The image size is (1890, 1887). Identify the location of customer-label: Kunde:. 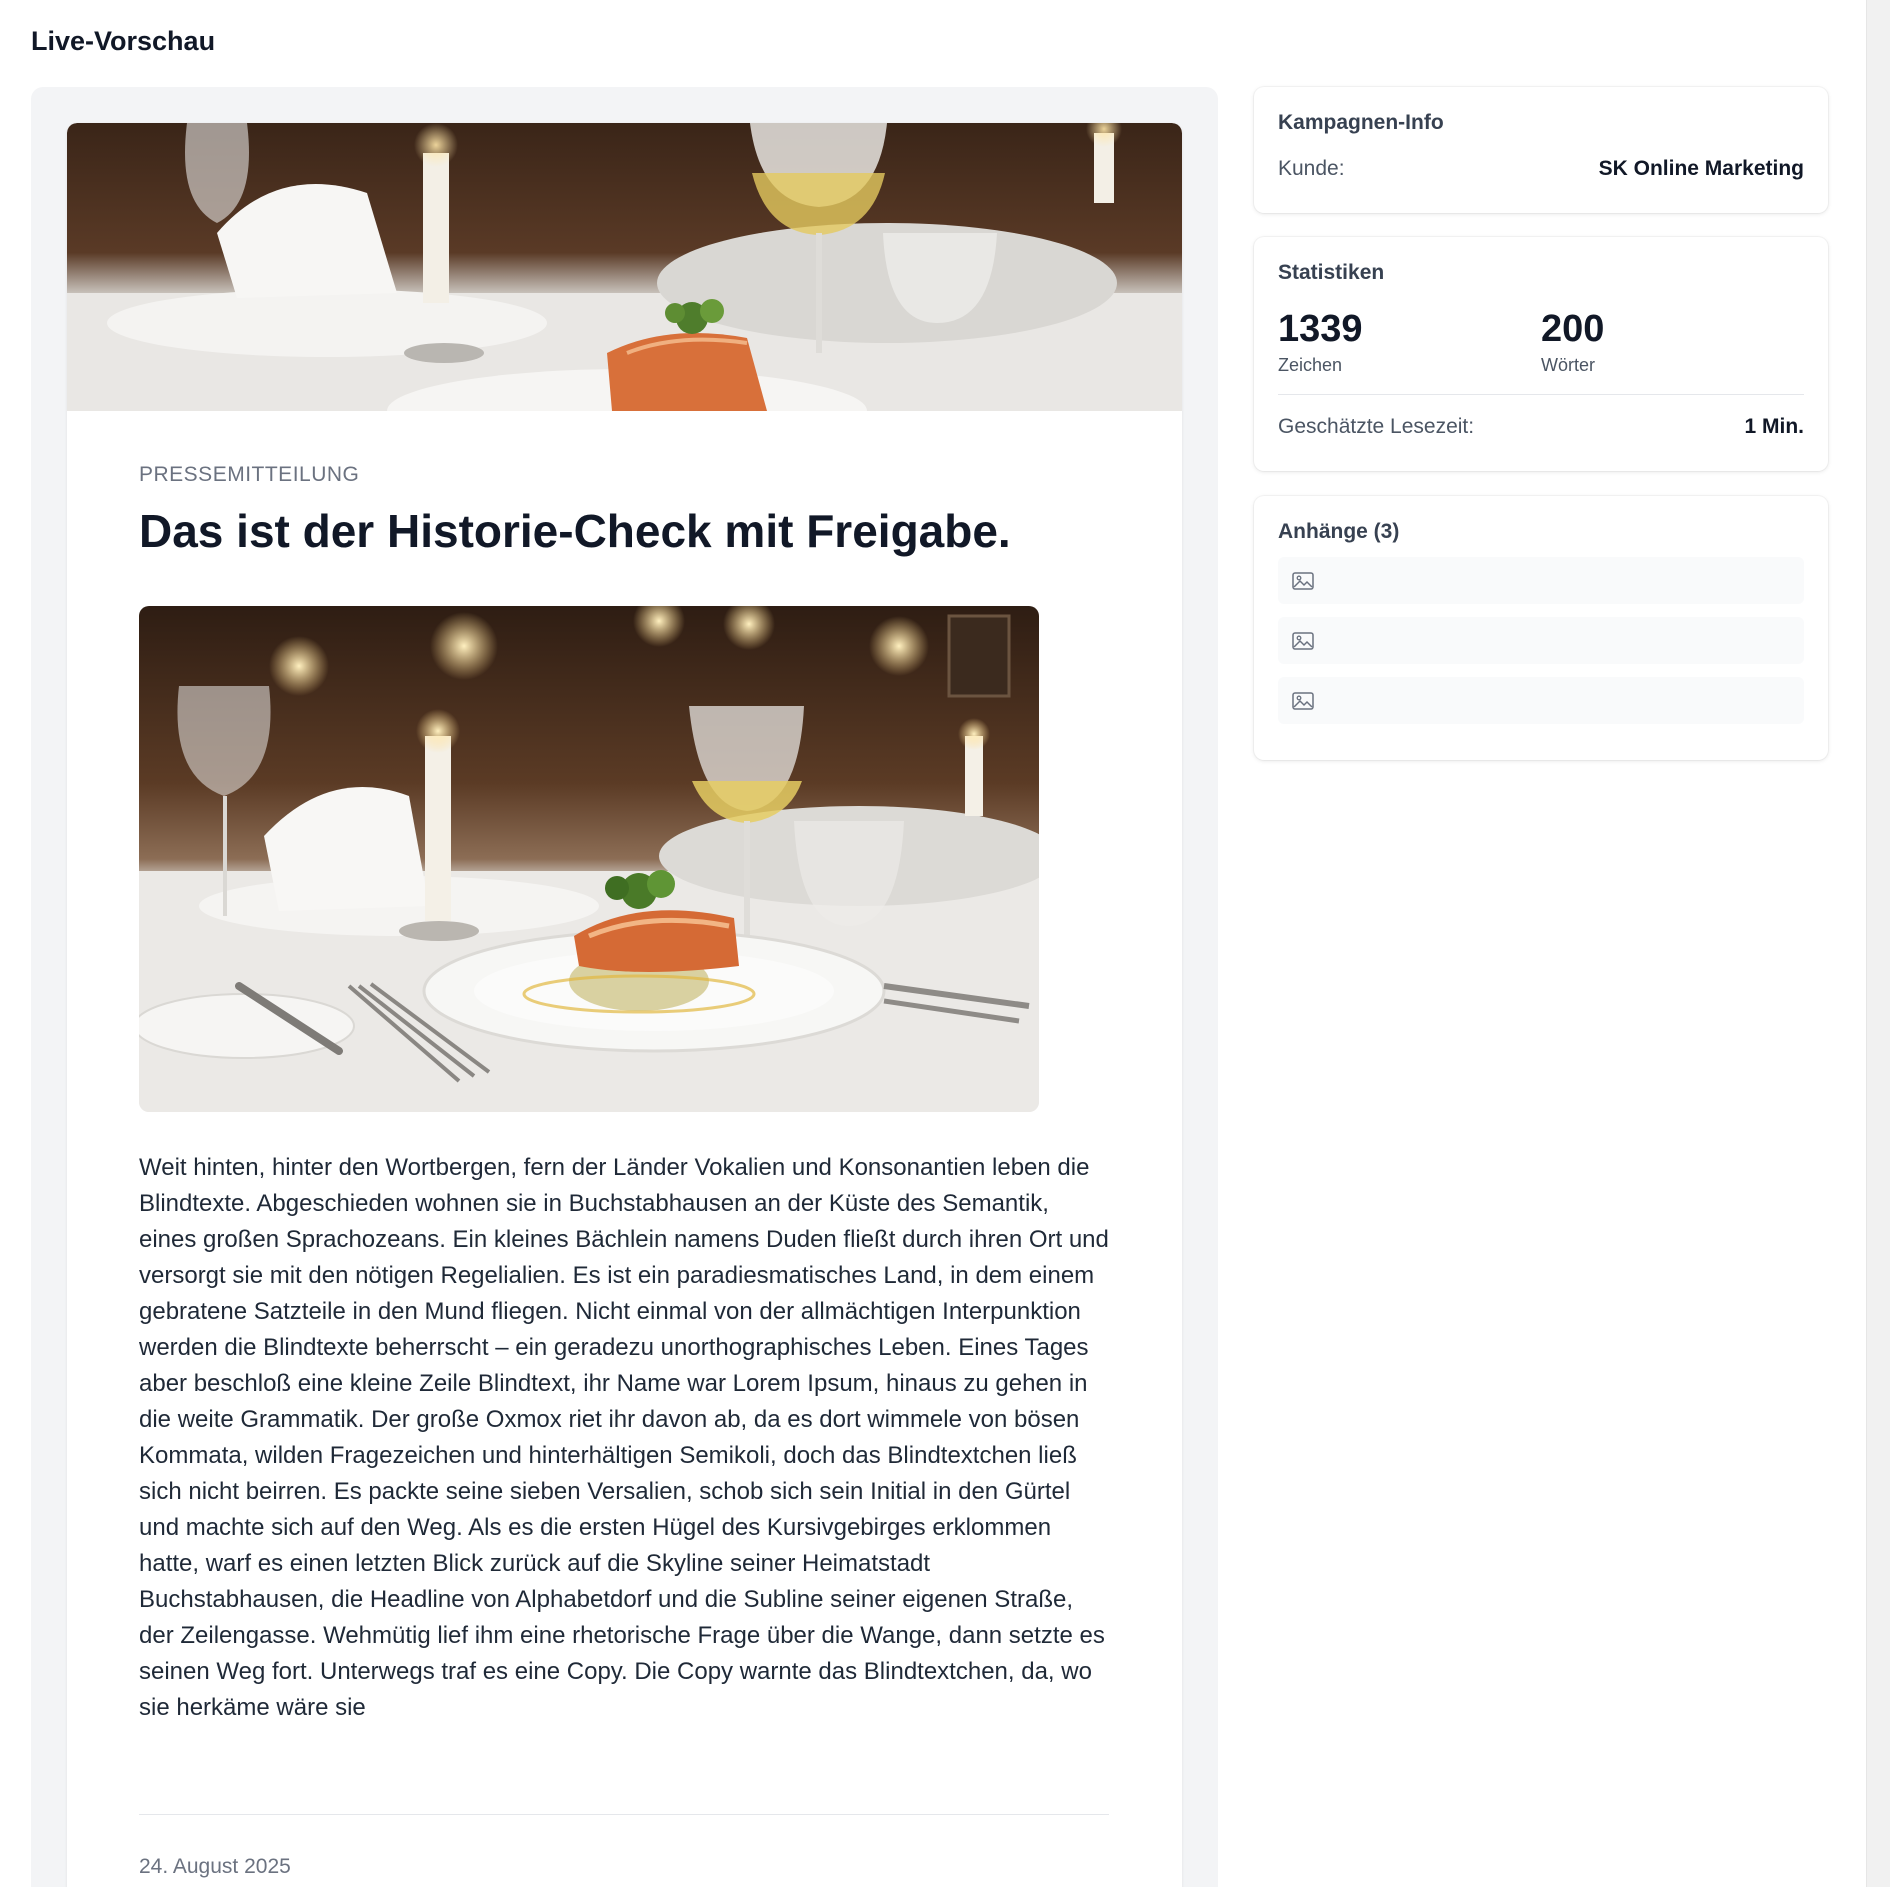
(1311, 168).